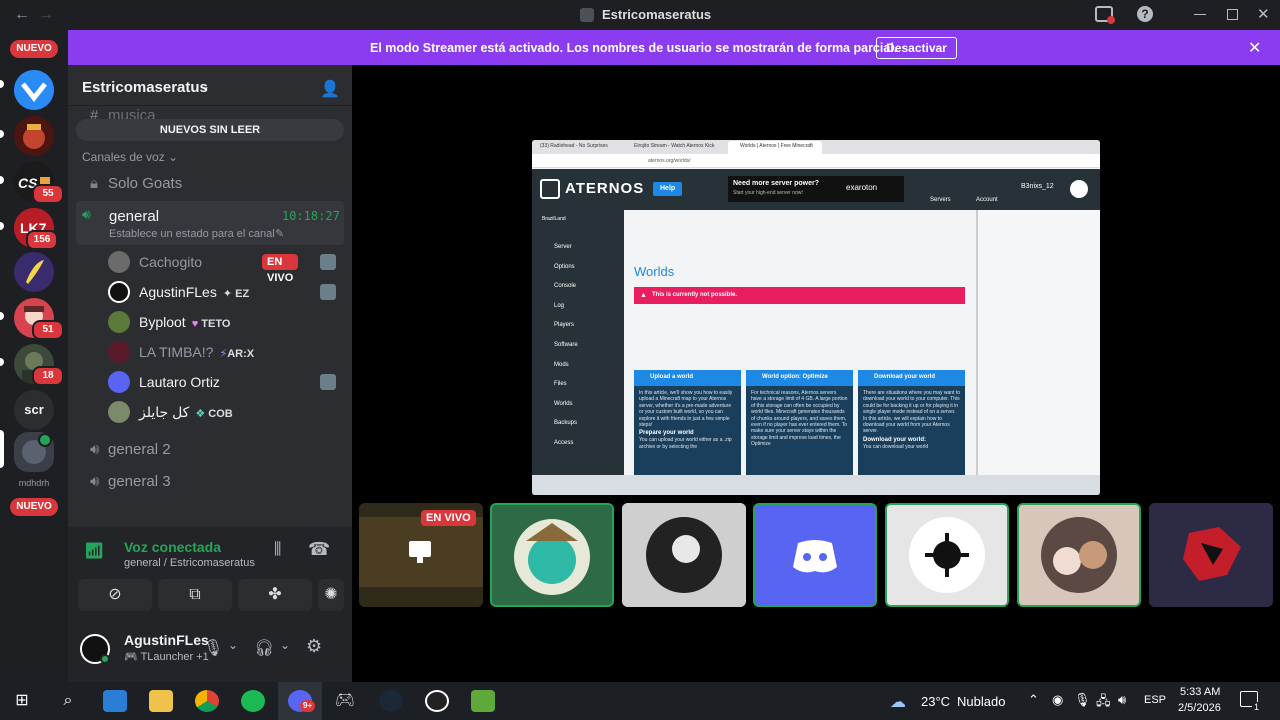 The image size is (1280, 720). Describe the element at coordinates (210, 130) in the screenshot. I see `unread-button: NUEVOS SIN LEER` at that location.